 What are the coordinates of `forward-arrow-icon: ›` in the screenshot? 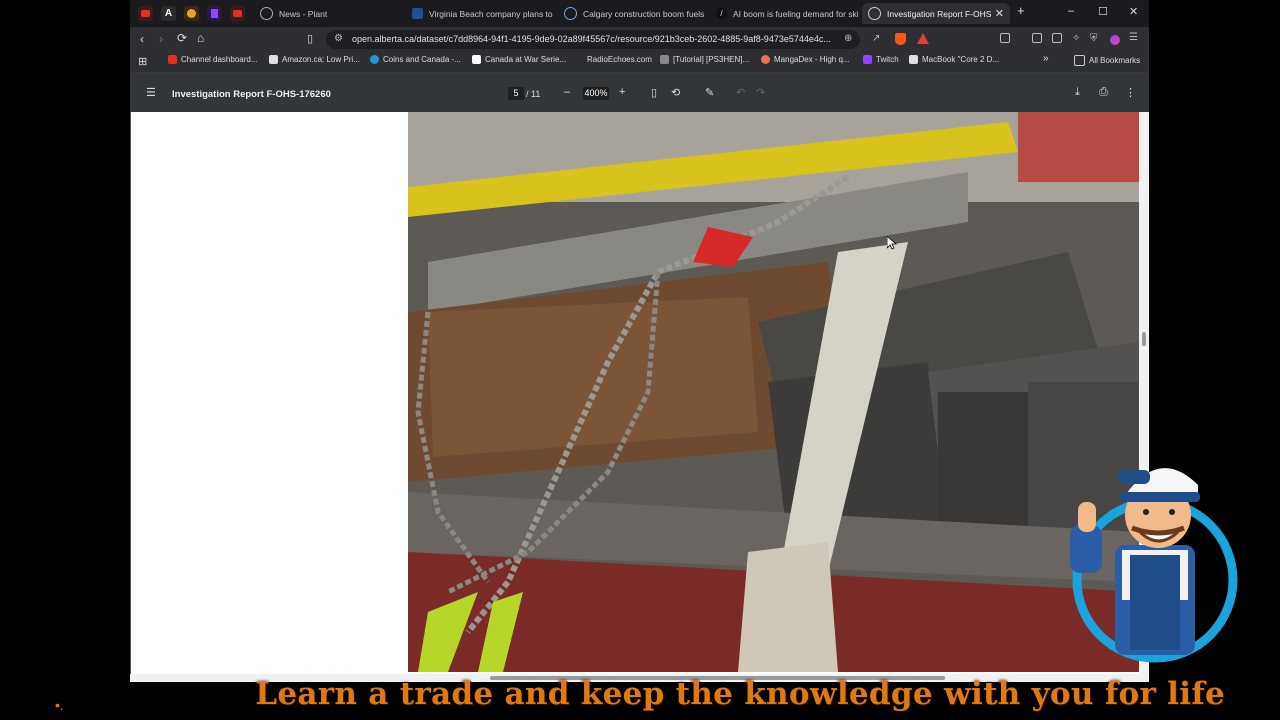 It's located at (161, 39).